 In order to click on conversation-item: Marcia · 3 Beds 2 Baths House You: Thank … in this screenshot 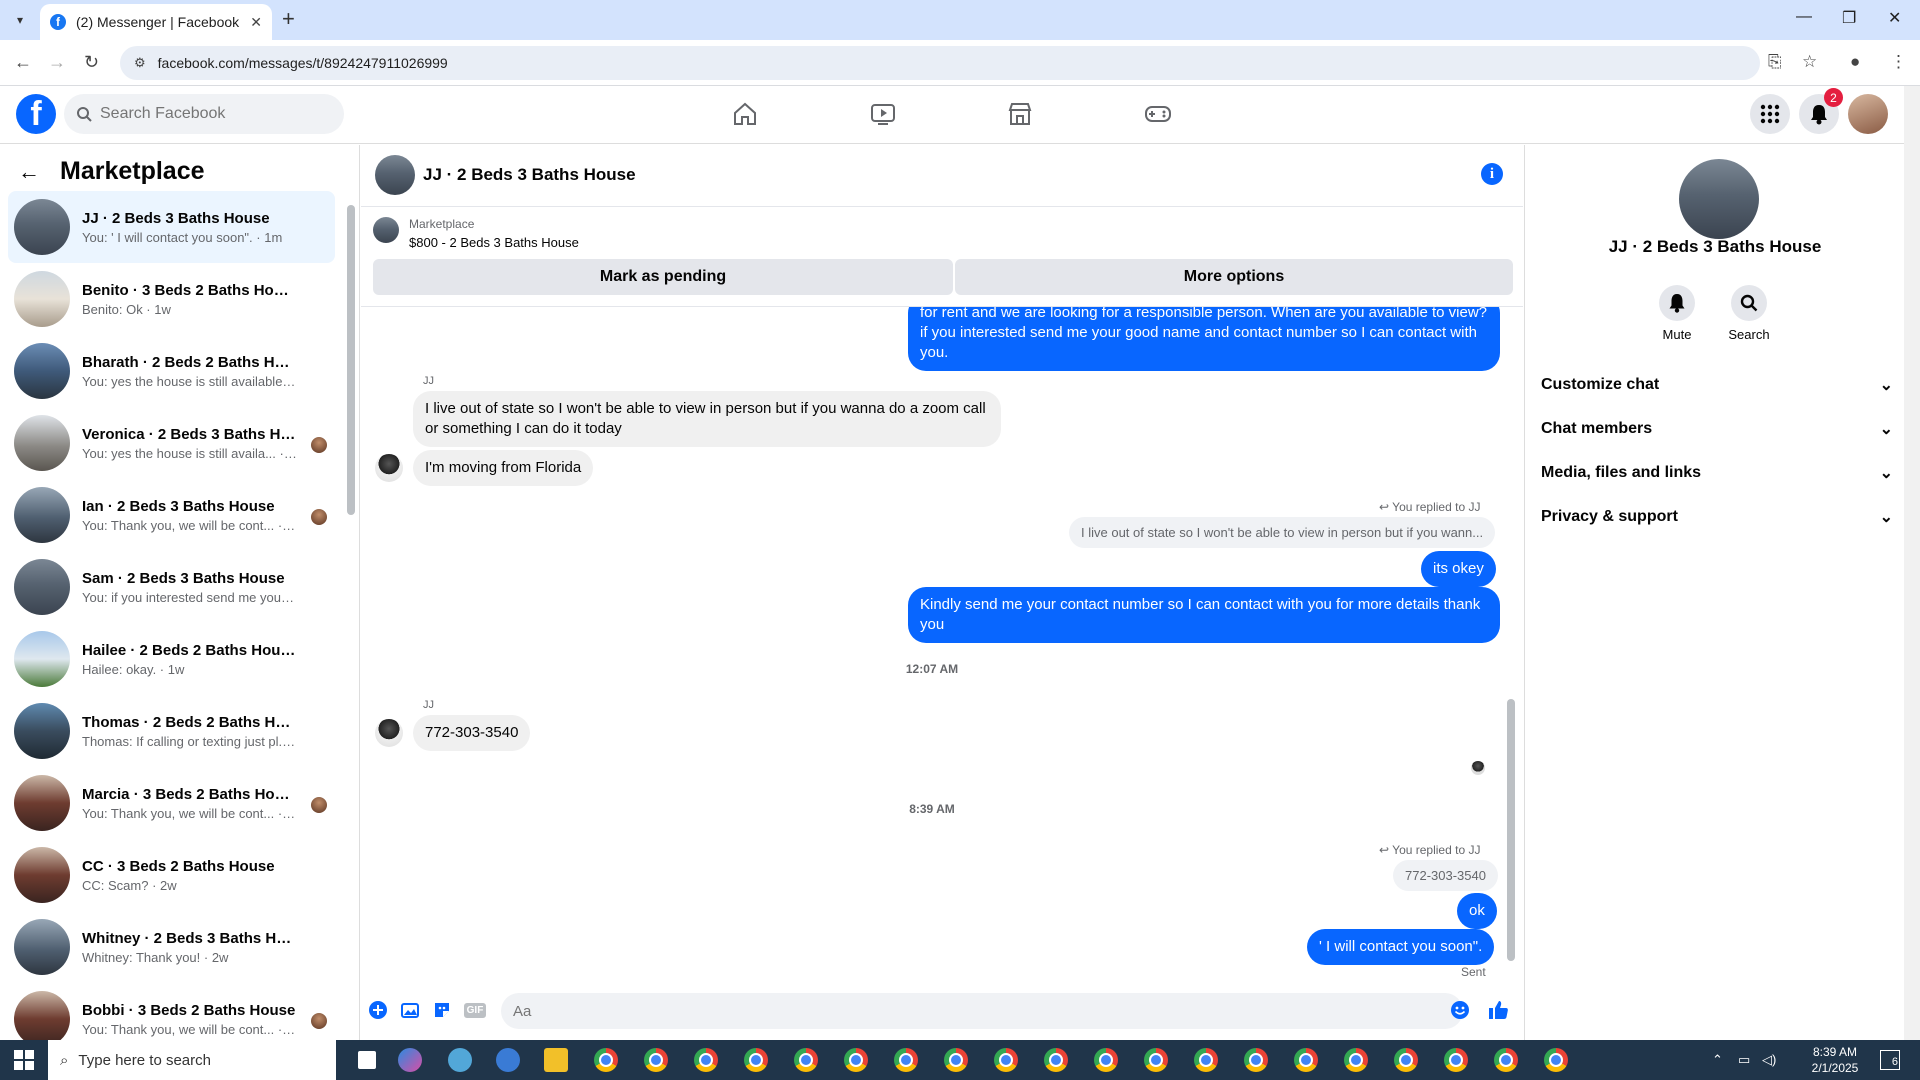, I will do `click(171, 803)`.